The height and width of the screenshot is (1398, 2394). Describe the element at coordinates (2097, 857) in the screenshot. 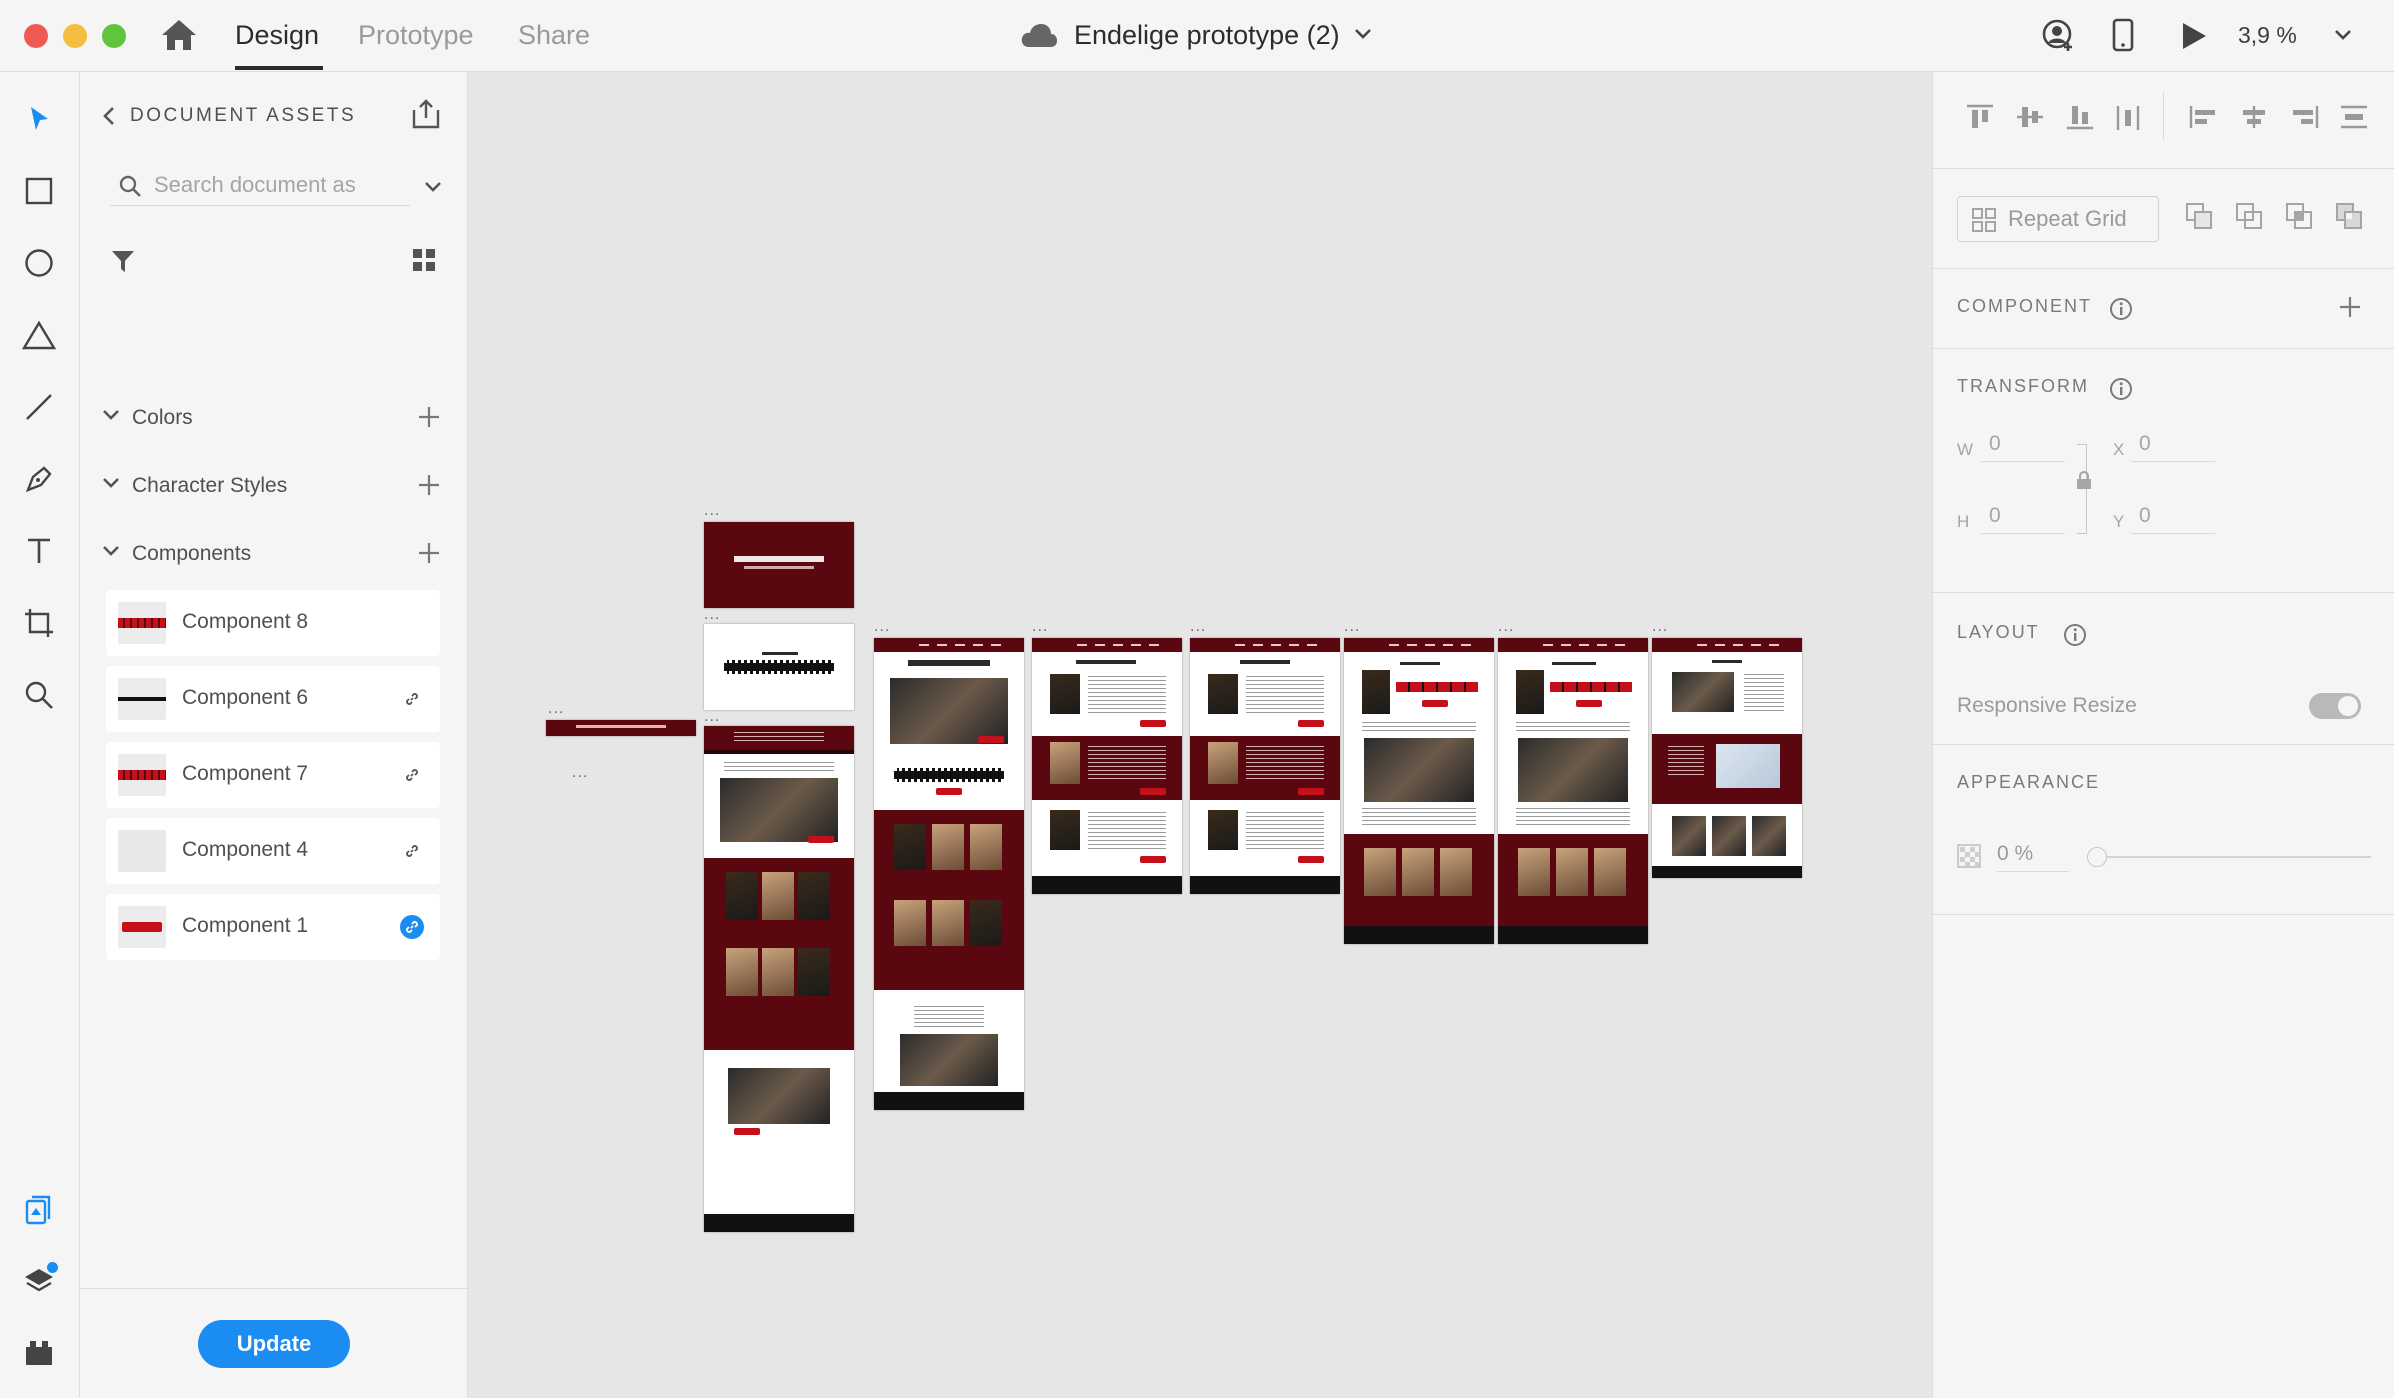

I see `opacity-slider-thumb` at that location.